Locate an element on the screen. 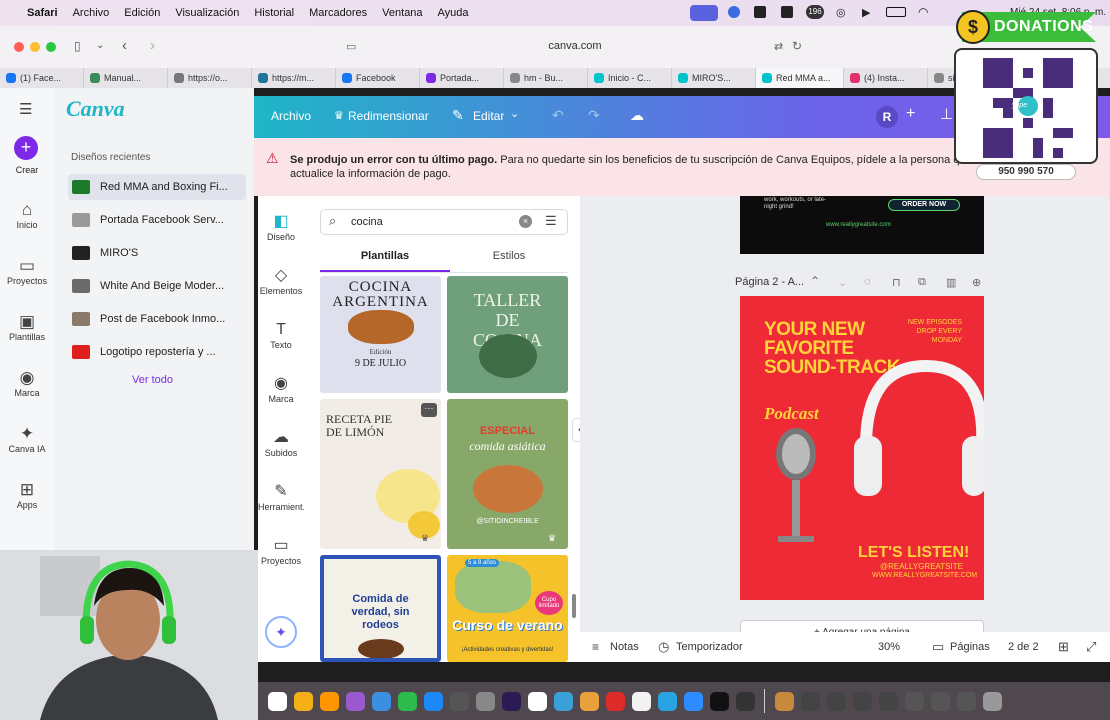 The height and width of the screenshot is (720, 1110). battery-icon is located at coordinates (896, 12).